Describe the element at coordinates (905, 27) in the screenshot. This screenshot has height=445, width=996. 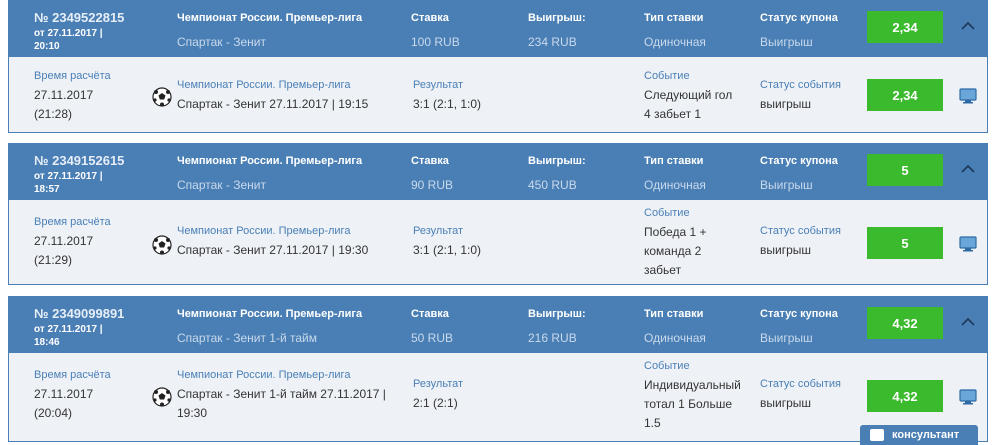
I see `odds-badge: 2,34` at that location.